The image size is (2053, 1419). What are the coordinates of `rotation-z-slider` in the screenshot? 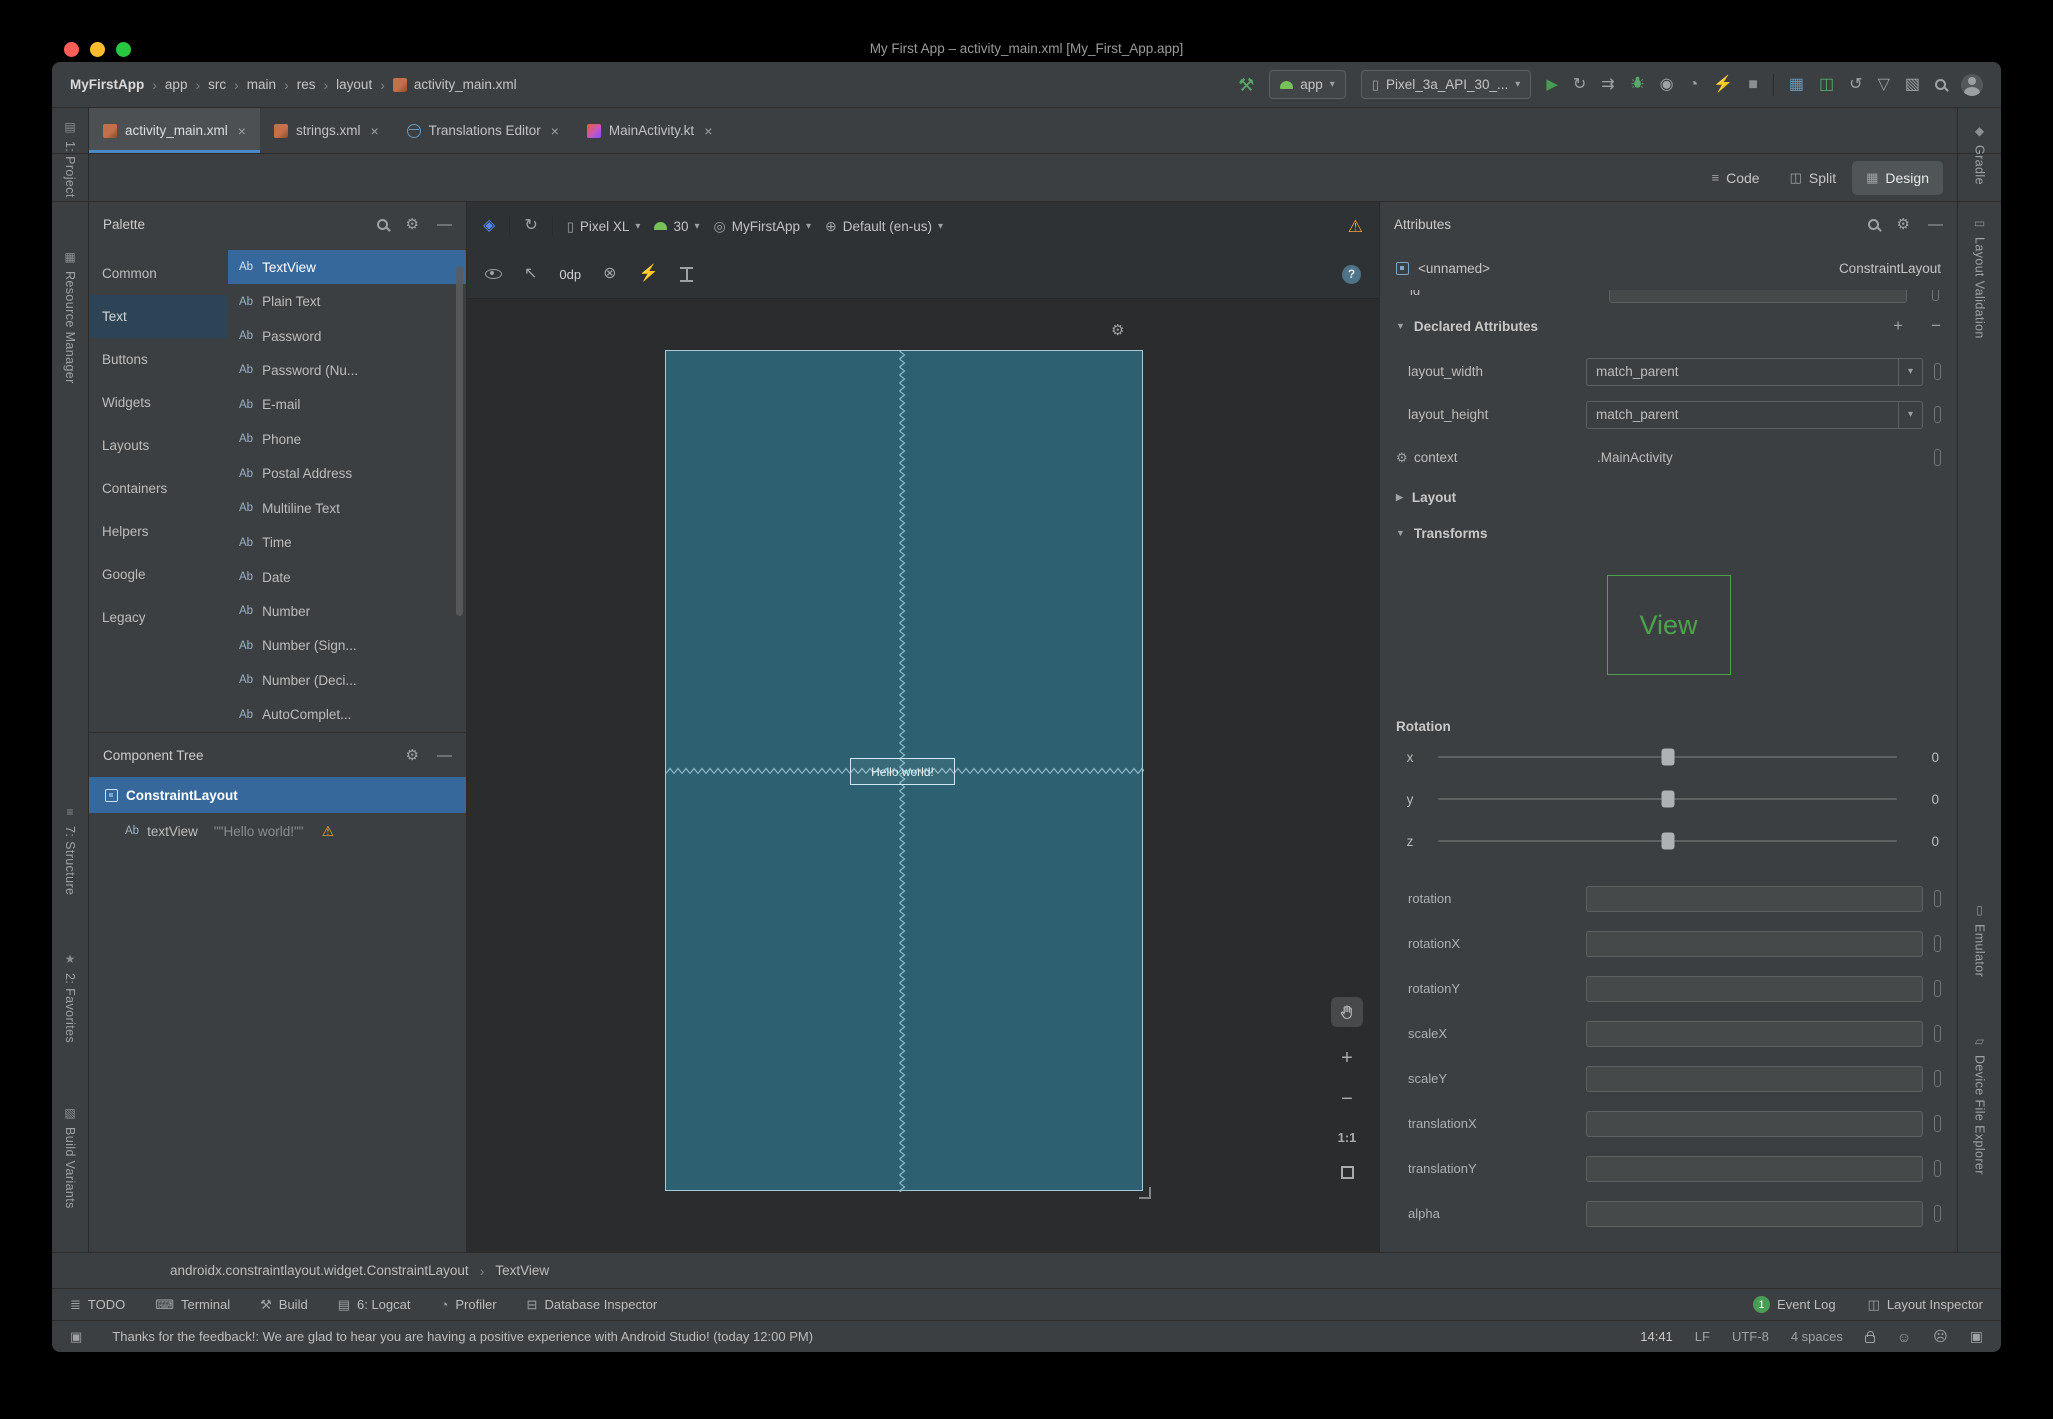 It's located at (1667, 841).